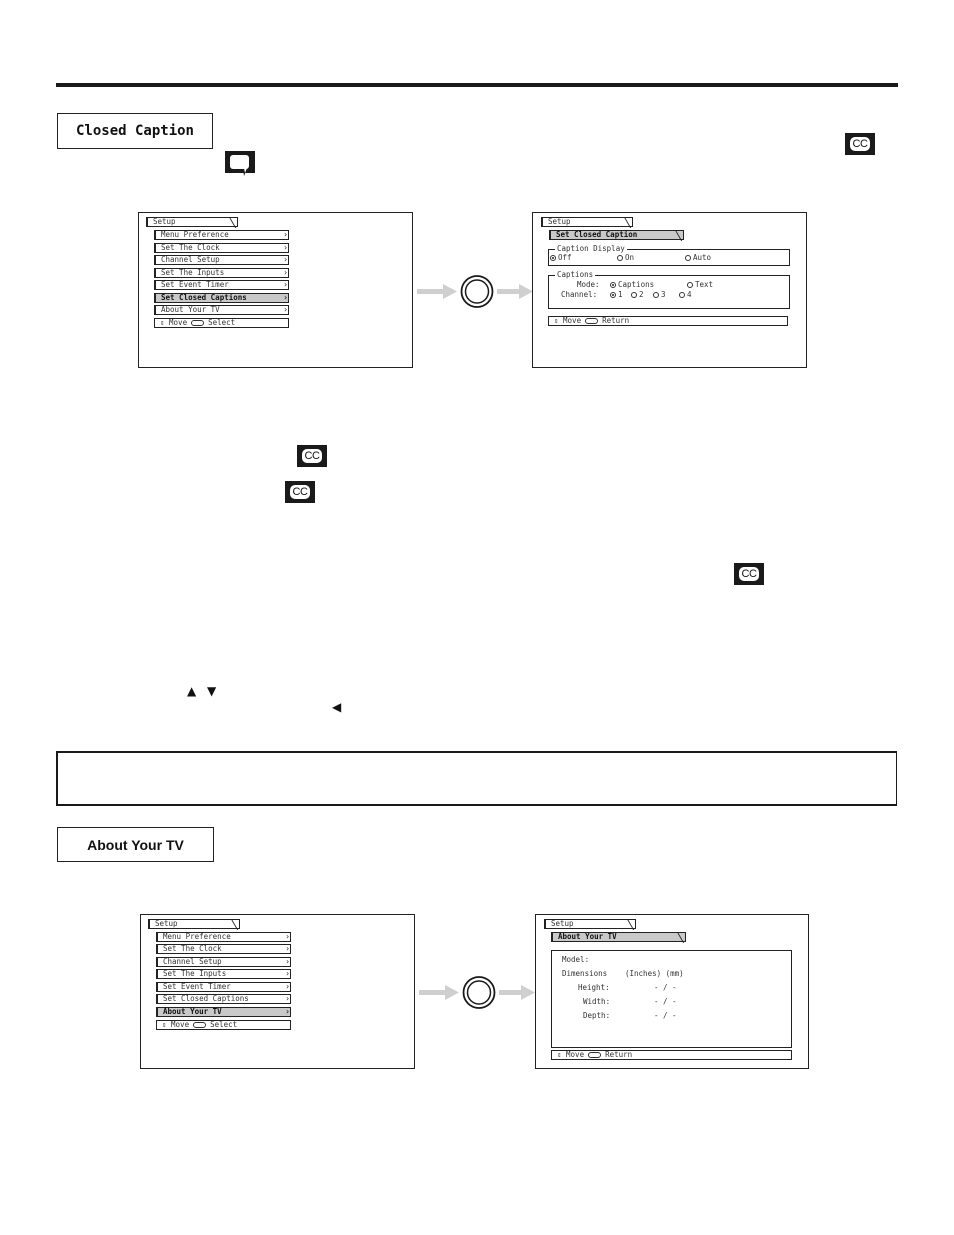 This screenshot has height=1235, width=954. Describe the element at coordinates (561, 257) in the screenshot. I see `radio-off: Off` at that location.